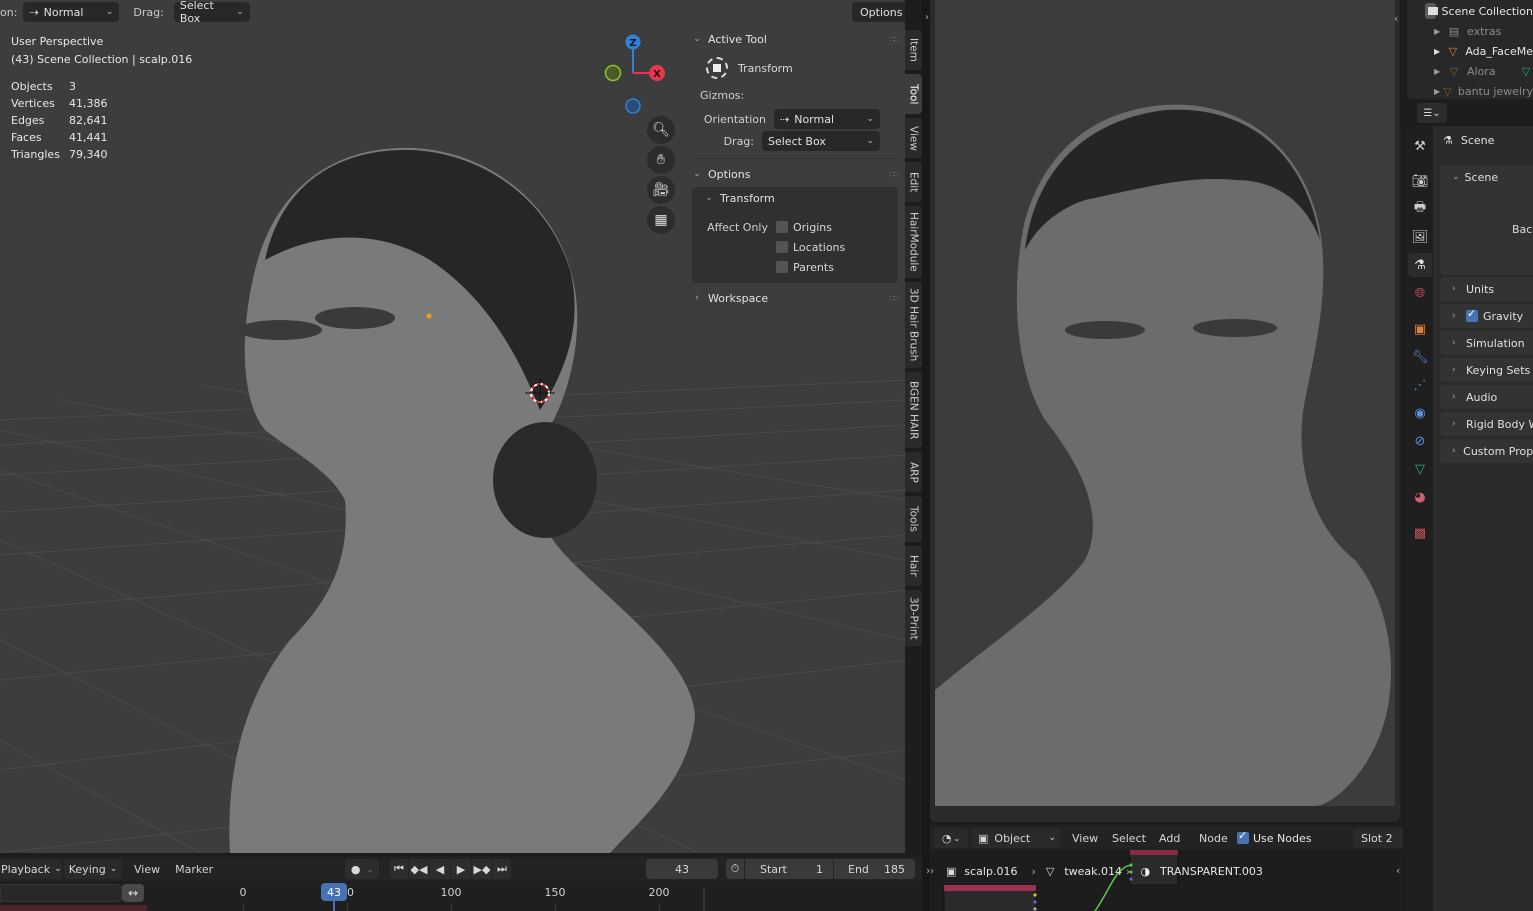 This screenshot has width=1533, height=911. I want to click on data-icon: ▽, so click(1420, 469).